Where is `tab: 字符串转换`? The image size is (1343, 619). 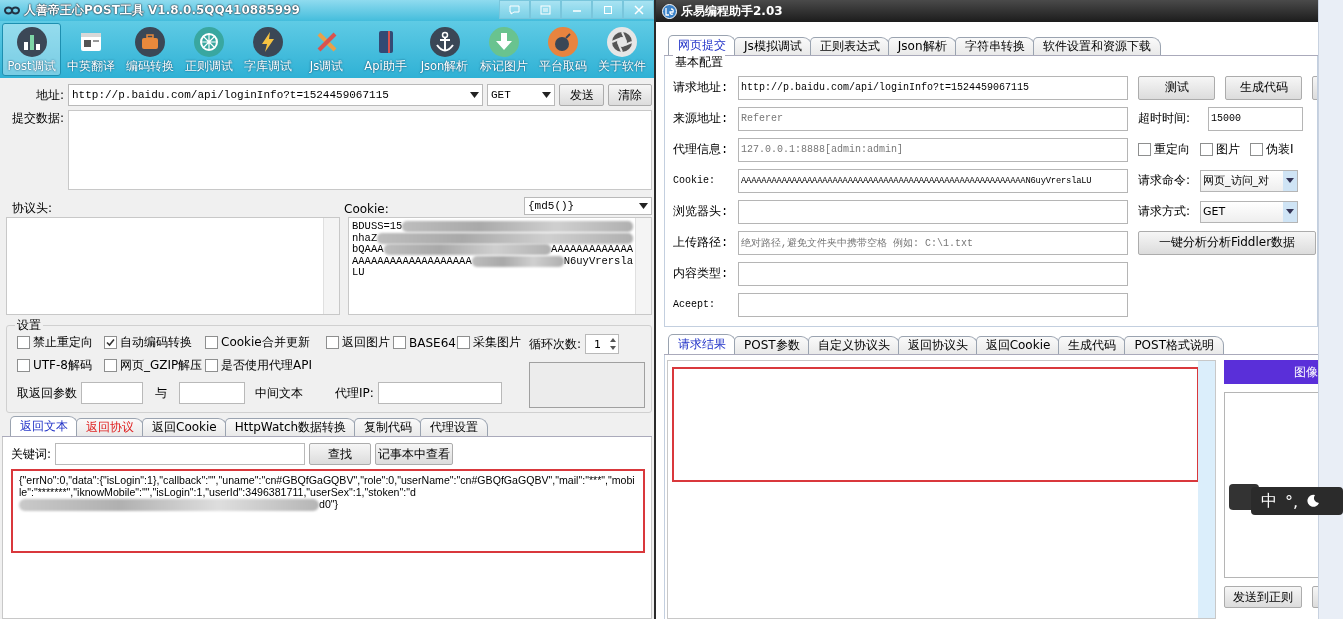 tab: 字符串转换 is located at coordinates (994, 46).